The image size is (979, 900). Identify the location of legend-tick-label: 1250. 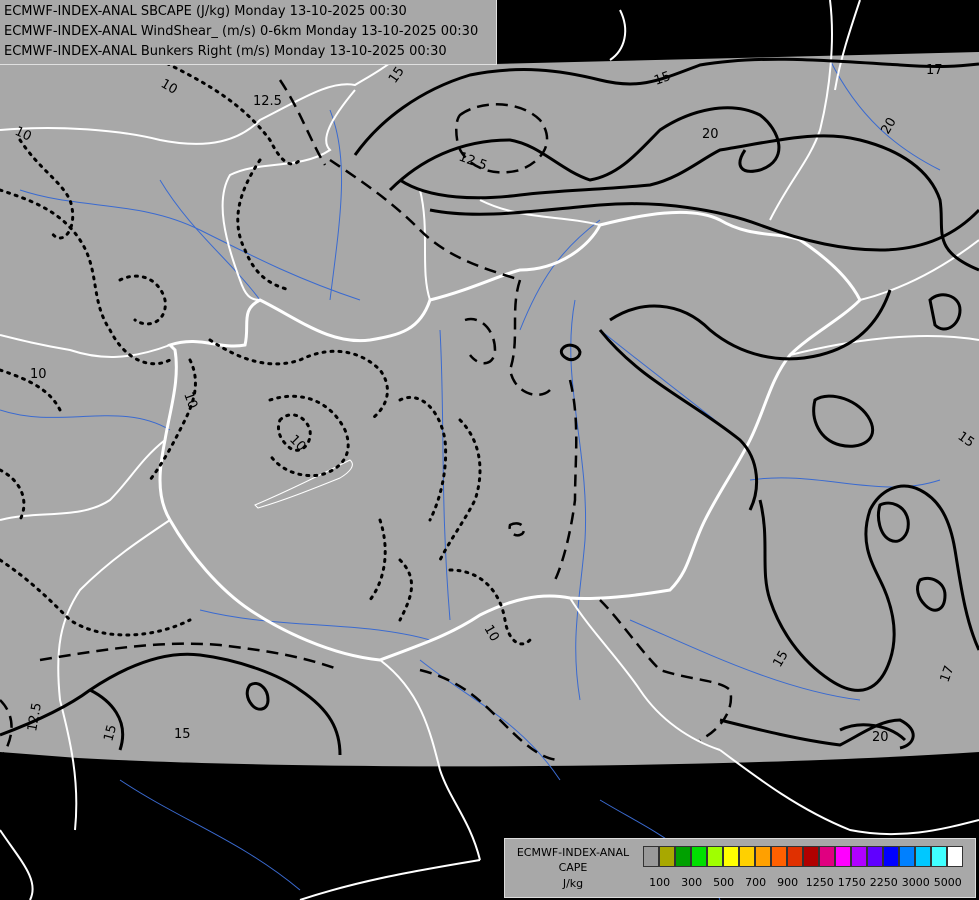
(819, 882).